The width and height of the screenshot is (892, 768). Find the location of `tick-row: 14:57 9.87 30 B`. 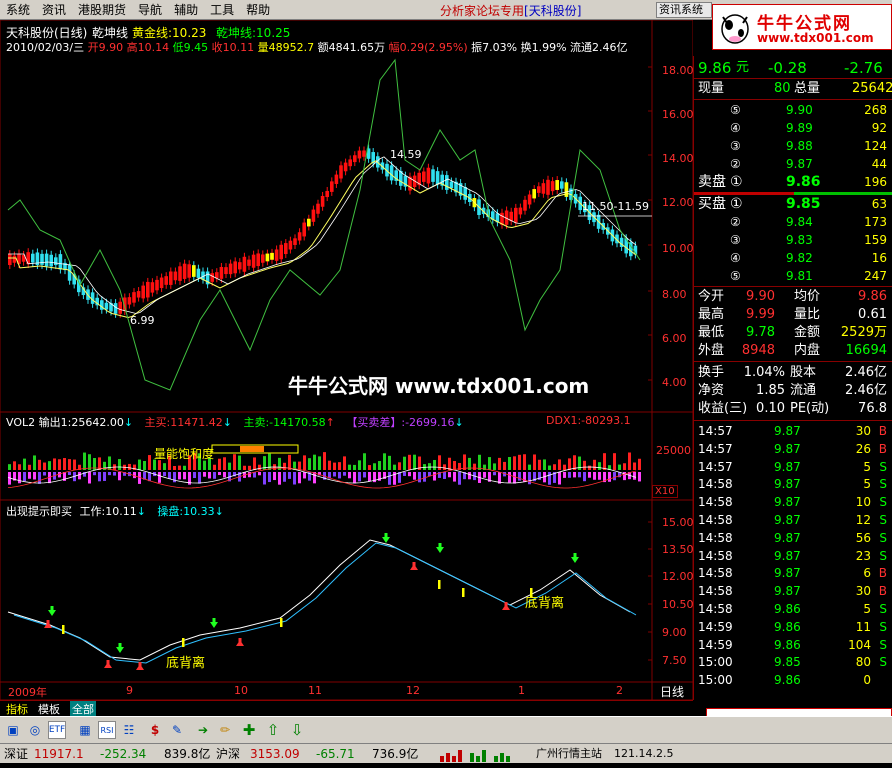

tick-row: 14:57 9.87 30 B is located at coordinates (793, 431).